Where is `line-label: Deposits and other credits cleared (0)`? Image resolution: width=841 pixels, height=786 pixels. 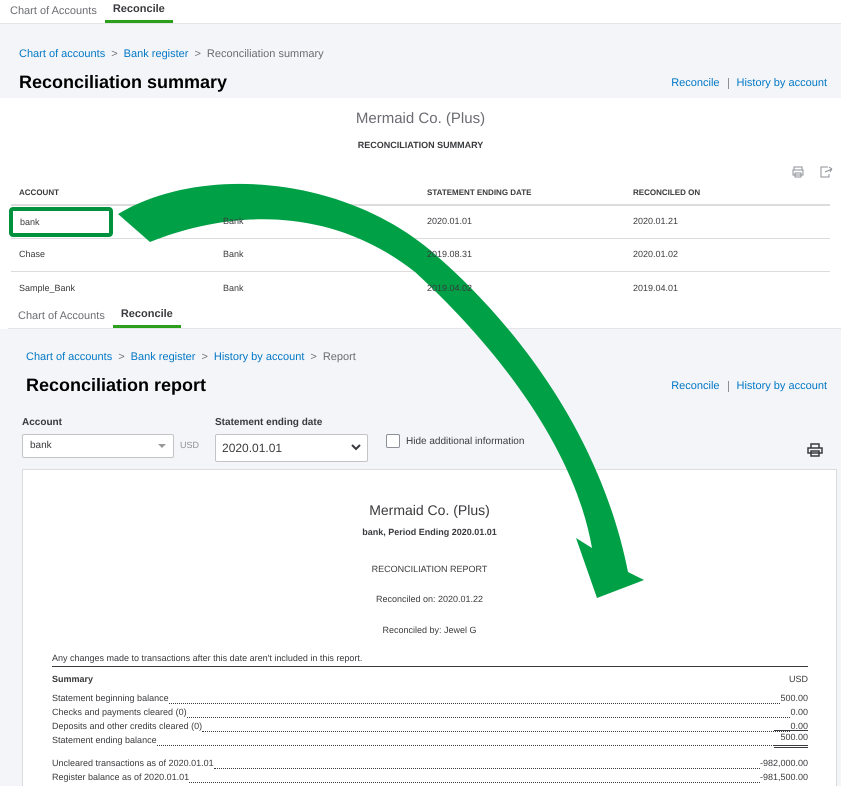
line-label: Deposits and other credits cleared (0) is located at coordinates (127, 726).